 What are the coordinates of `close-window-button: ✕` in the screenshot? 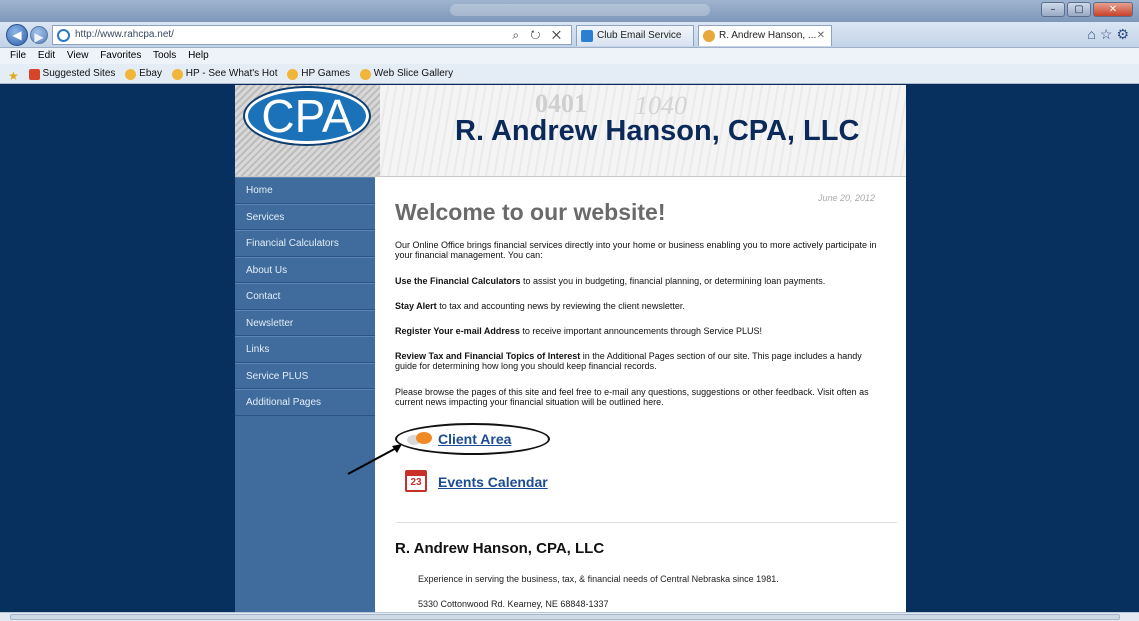 It's located at (1113, 9).